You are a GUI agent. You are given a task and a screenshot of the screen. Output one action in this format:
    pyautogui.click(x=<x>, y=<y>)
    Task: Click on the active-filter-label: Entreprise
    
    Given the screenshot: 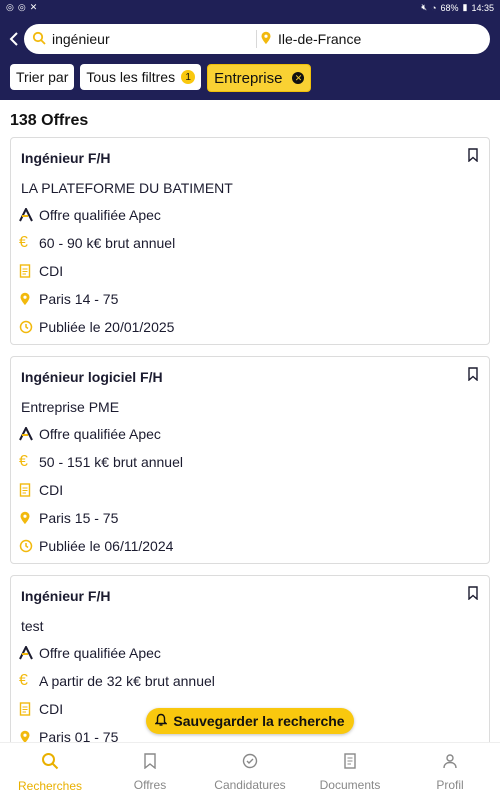 What is the action you would take?
    pyautogui.click(x=248, y=78)
    